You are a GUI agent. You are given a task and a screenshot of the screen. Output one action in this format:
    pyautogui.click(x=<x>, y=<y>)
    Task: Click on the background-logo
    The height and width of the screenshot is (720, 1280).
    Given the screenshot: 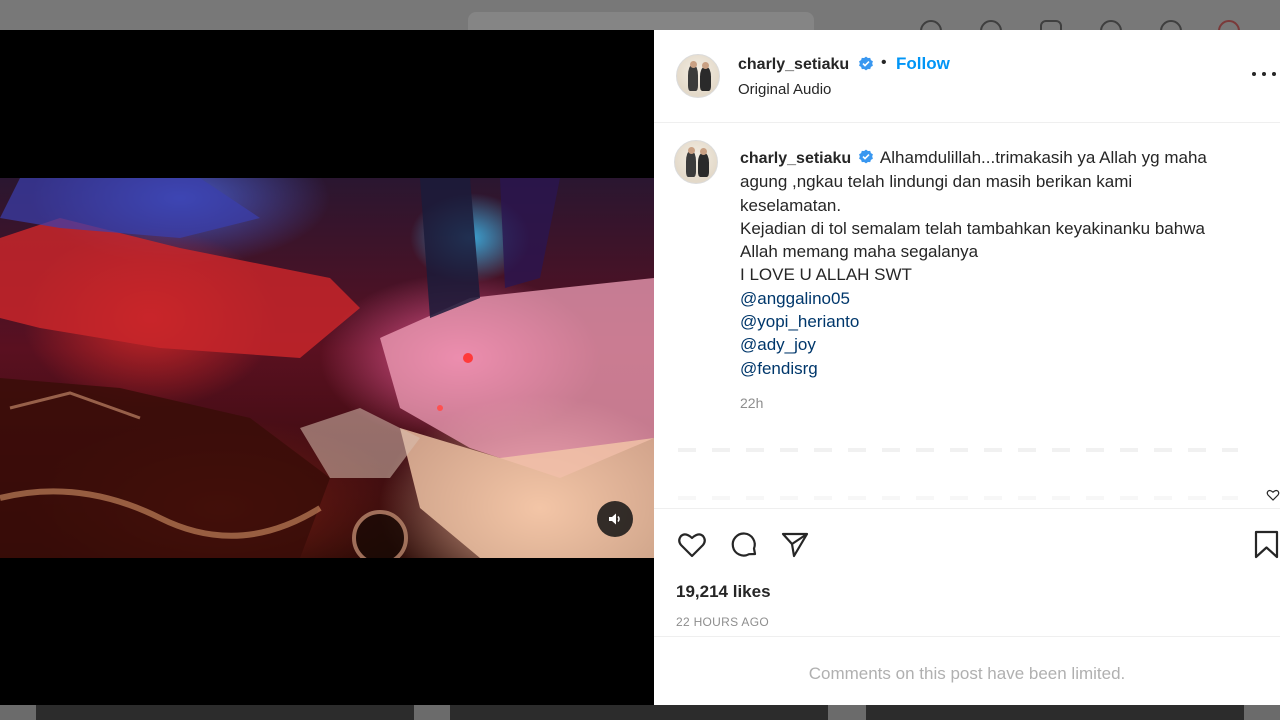 What is the action you would take?
    pyautogui.click(x=60, y=25)
    